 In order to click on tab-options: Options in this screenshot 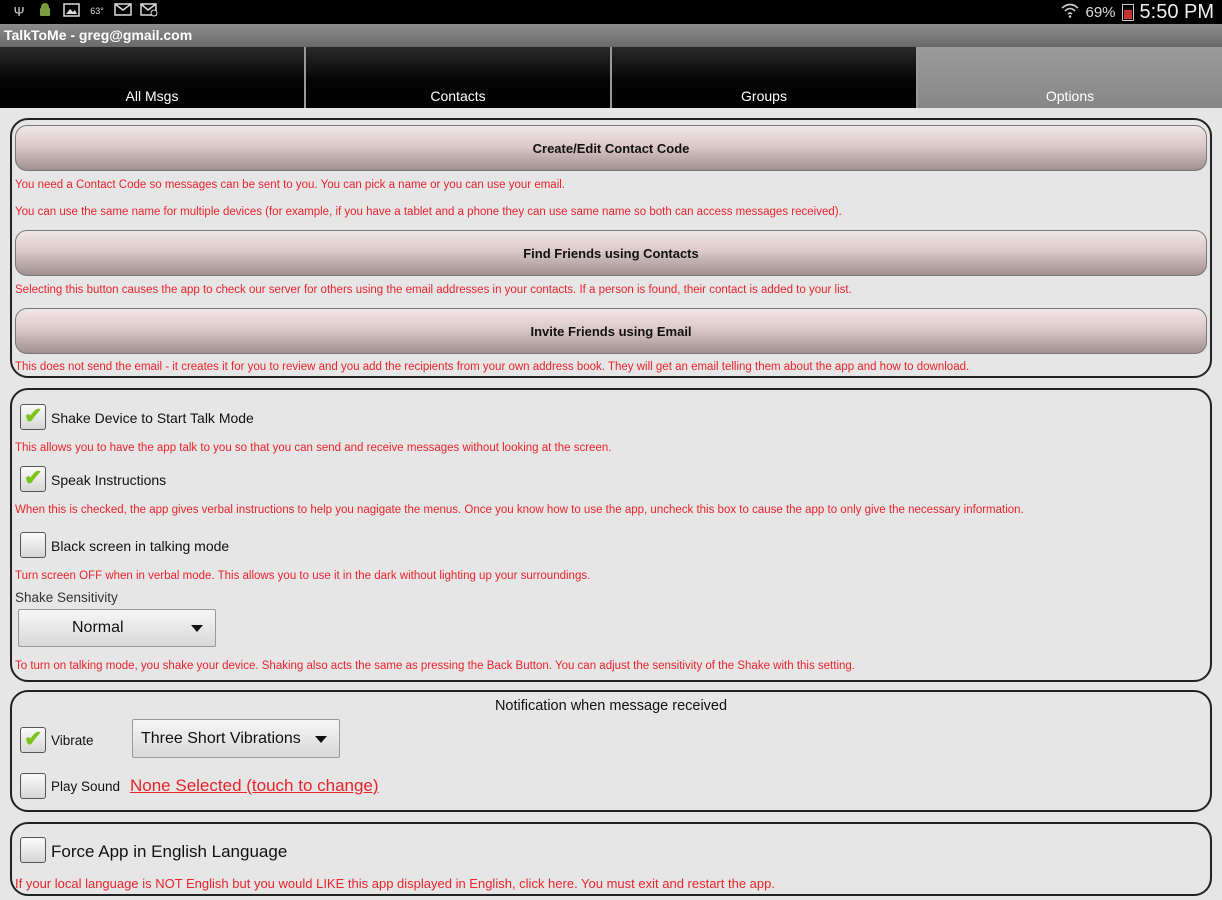, I will do `click(1070, 77)`.